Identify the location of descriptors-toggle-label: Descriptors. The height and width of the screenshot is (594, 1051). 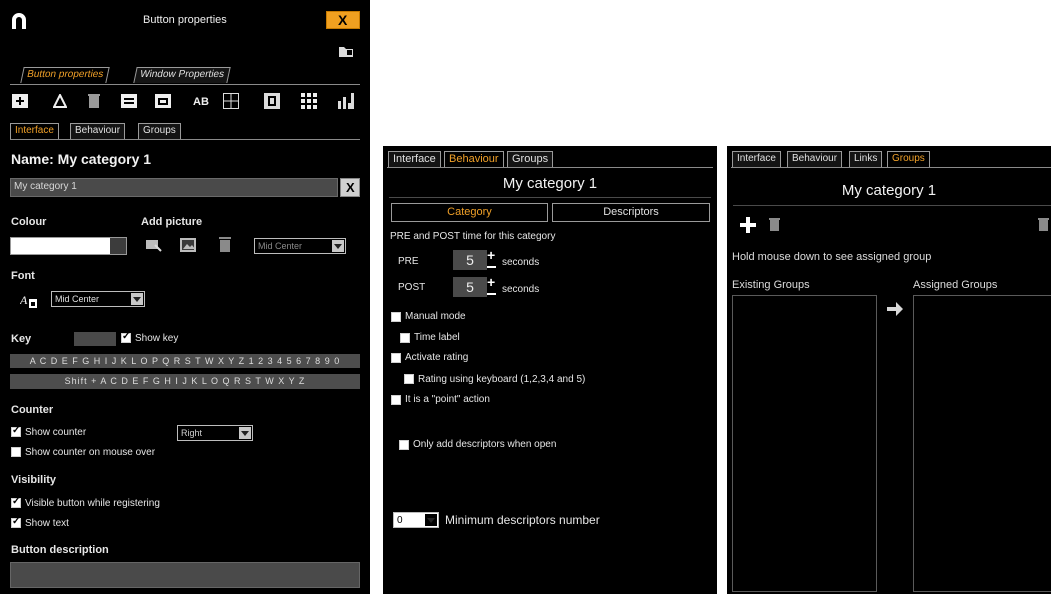
(631, 212).